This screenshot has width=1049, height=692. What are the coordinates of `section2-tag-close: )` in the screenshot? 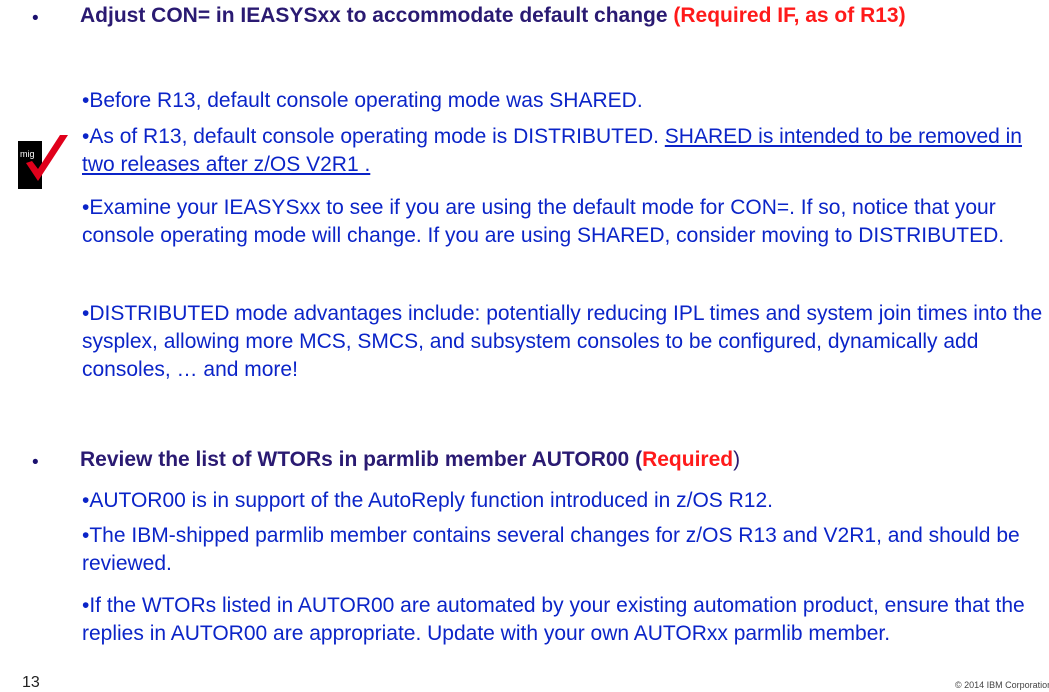 It's located at (737, 459).